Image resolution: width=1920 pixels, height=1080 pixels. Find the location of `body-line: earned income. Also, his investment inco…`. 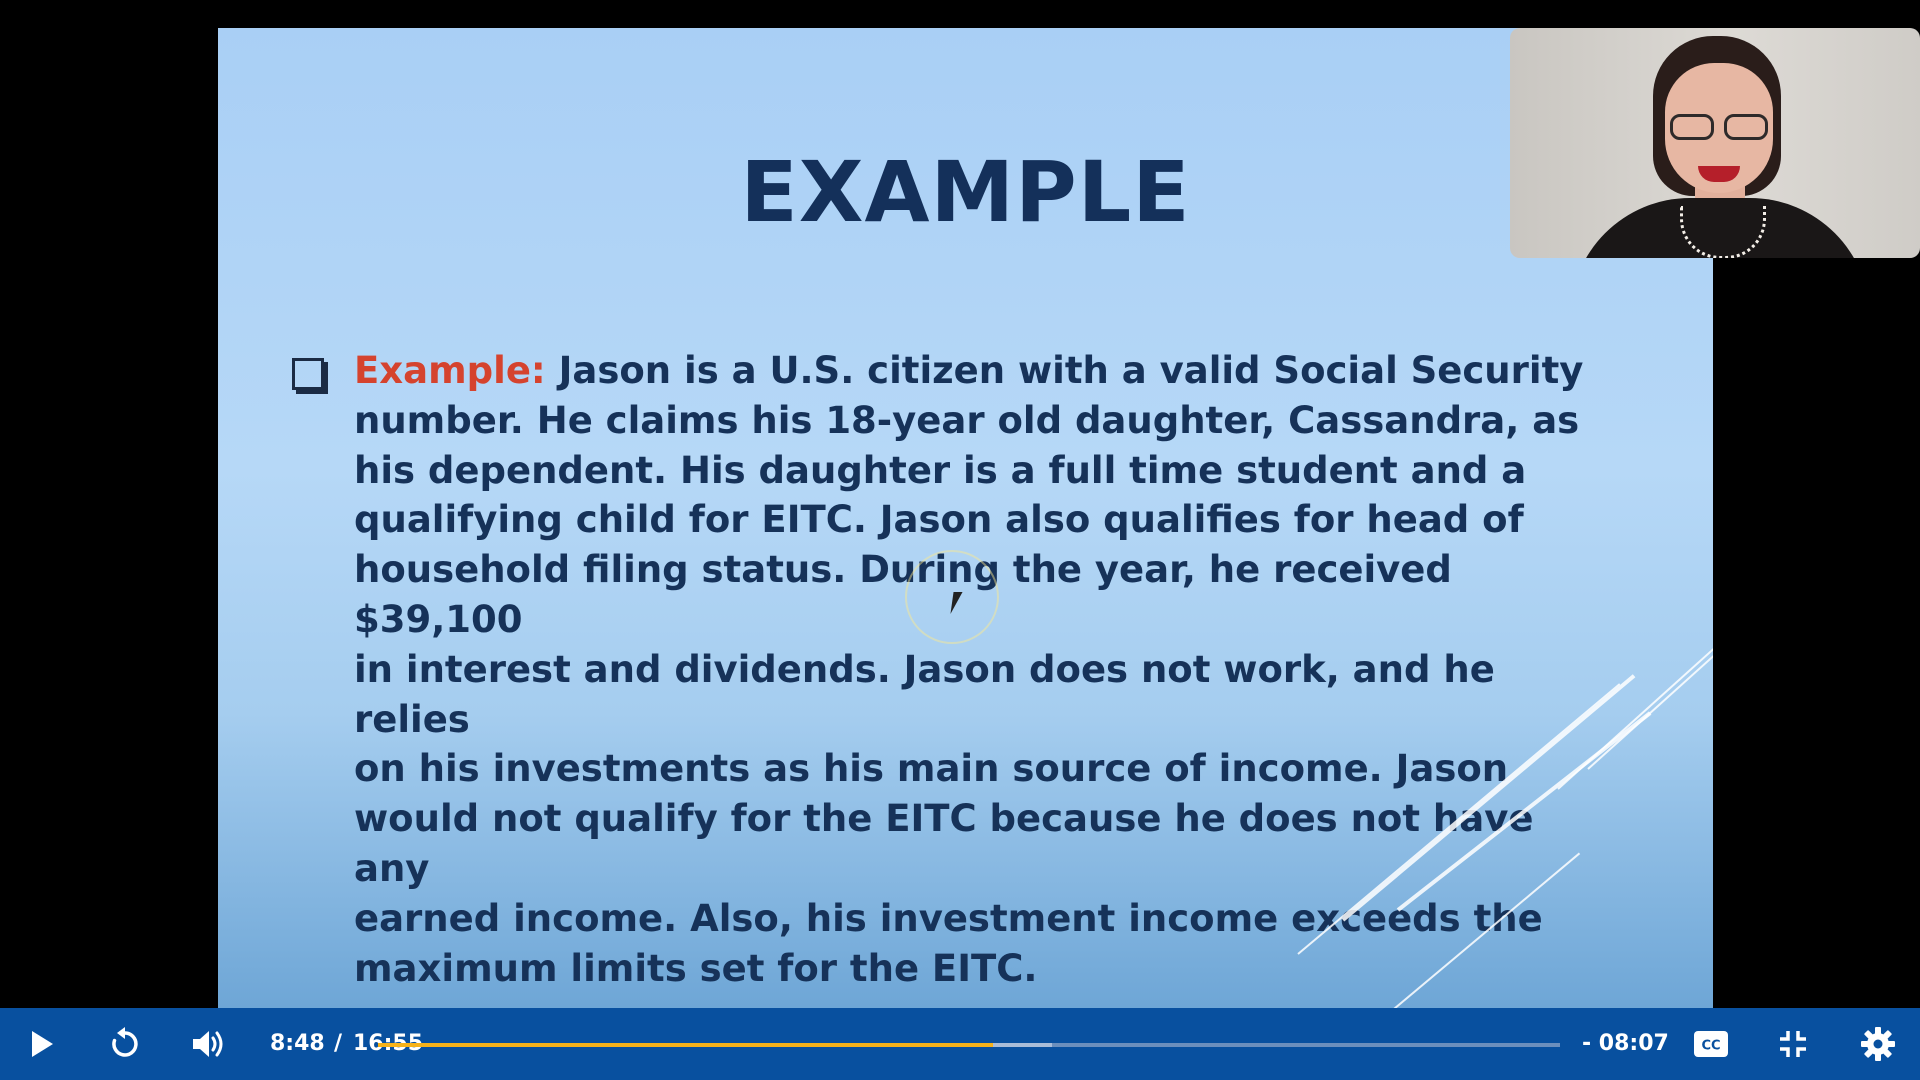

body-line: earned income. Also, his investment inco… is located at coordinates (948, 918).